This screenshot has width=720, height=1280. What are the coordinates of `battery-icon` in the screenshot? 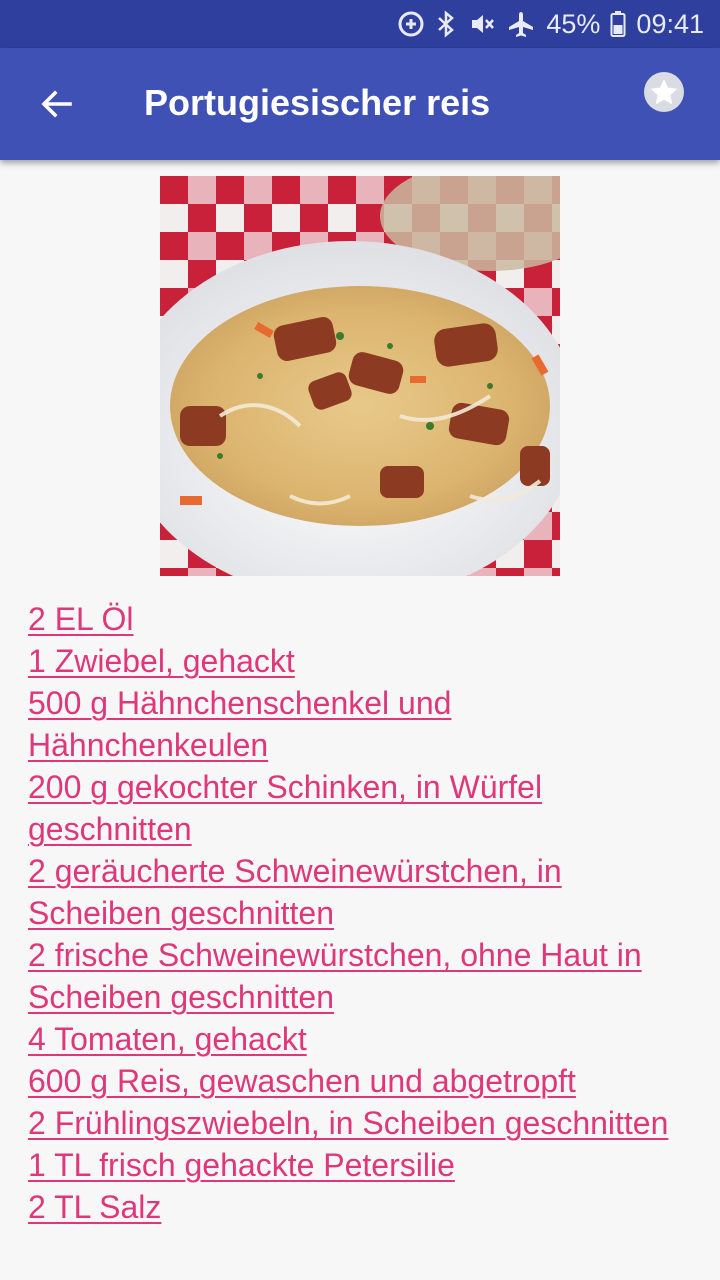 It's located at (618, 24).